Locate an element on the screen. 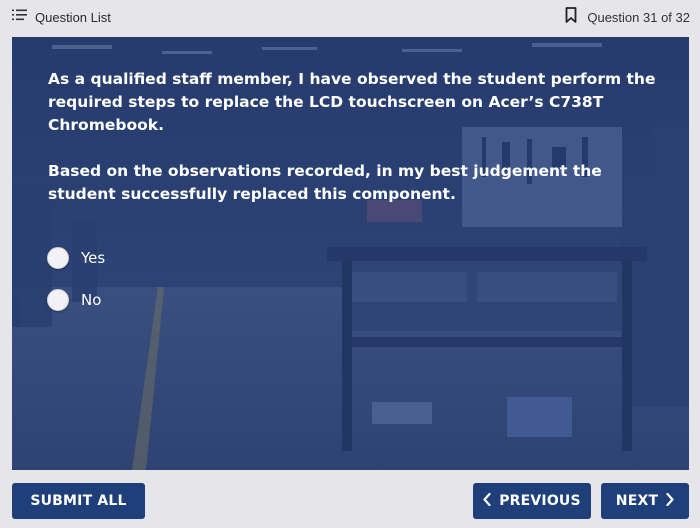 The height and width of the screenshot is (528, 700). top-bar: Question List Question 31 of 32 is located at coordinates (350, 17).